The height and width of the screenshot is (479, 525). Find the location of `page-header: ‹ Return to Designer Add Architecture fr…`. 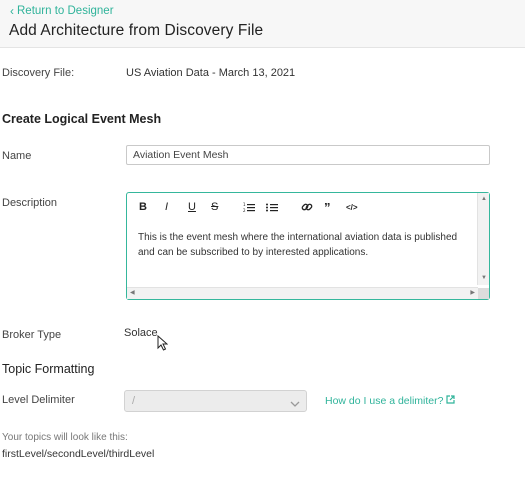

page-header: ‹ Return to Designer Add Architecture fr… is located at coordinates (262, 24).